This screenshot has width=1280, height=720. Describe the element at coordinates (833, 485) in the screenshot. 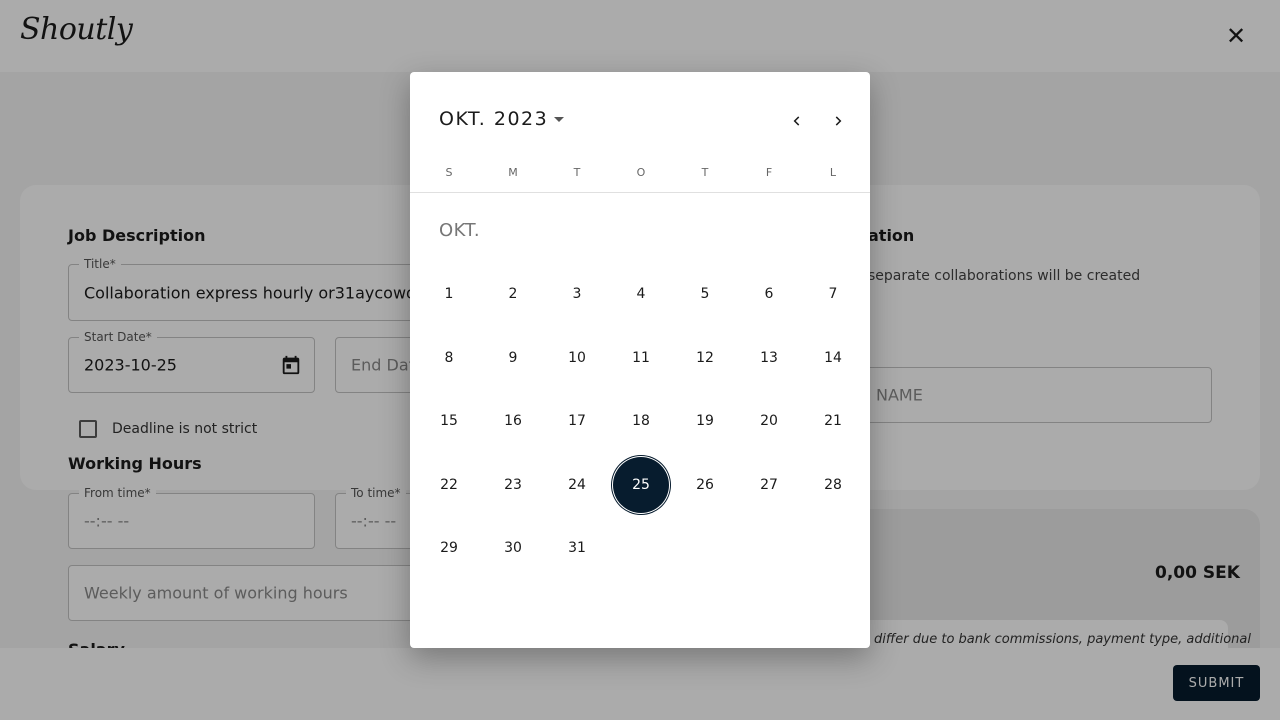

I see `day-cell: 28` at that location.